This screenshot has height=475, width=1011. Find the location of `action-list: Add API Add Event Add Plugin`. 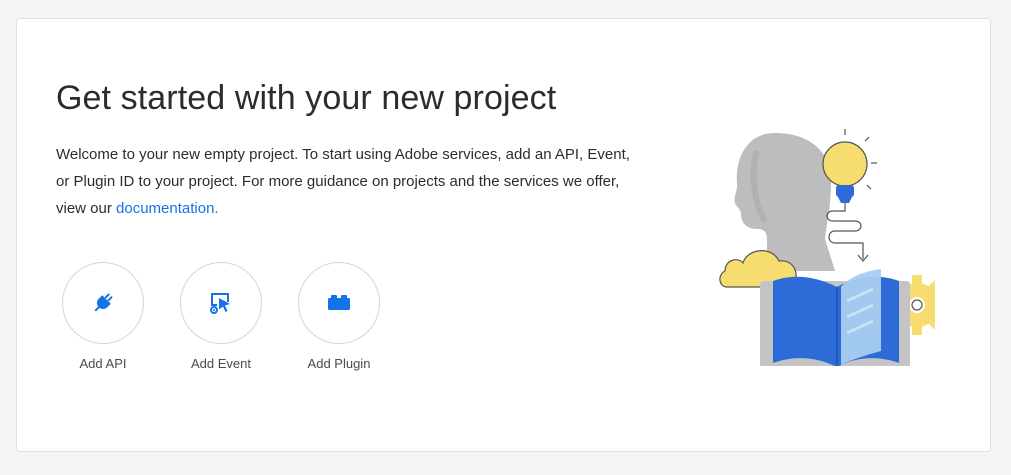

action-list: Add API Add Event Add Plugin is located at coordinates (221, 316).